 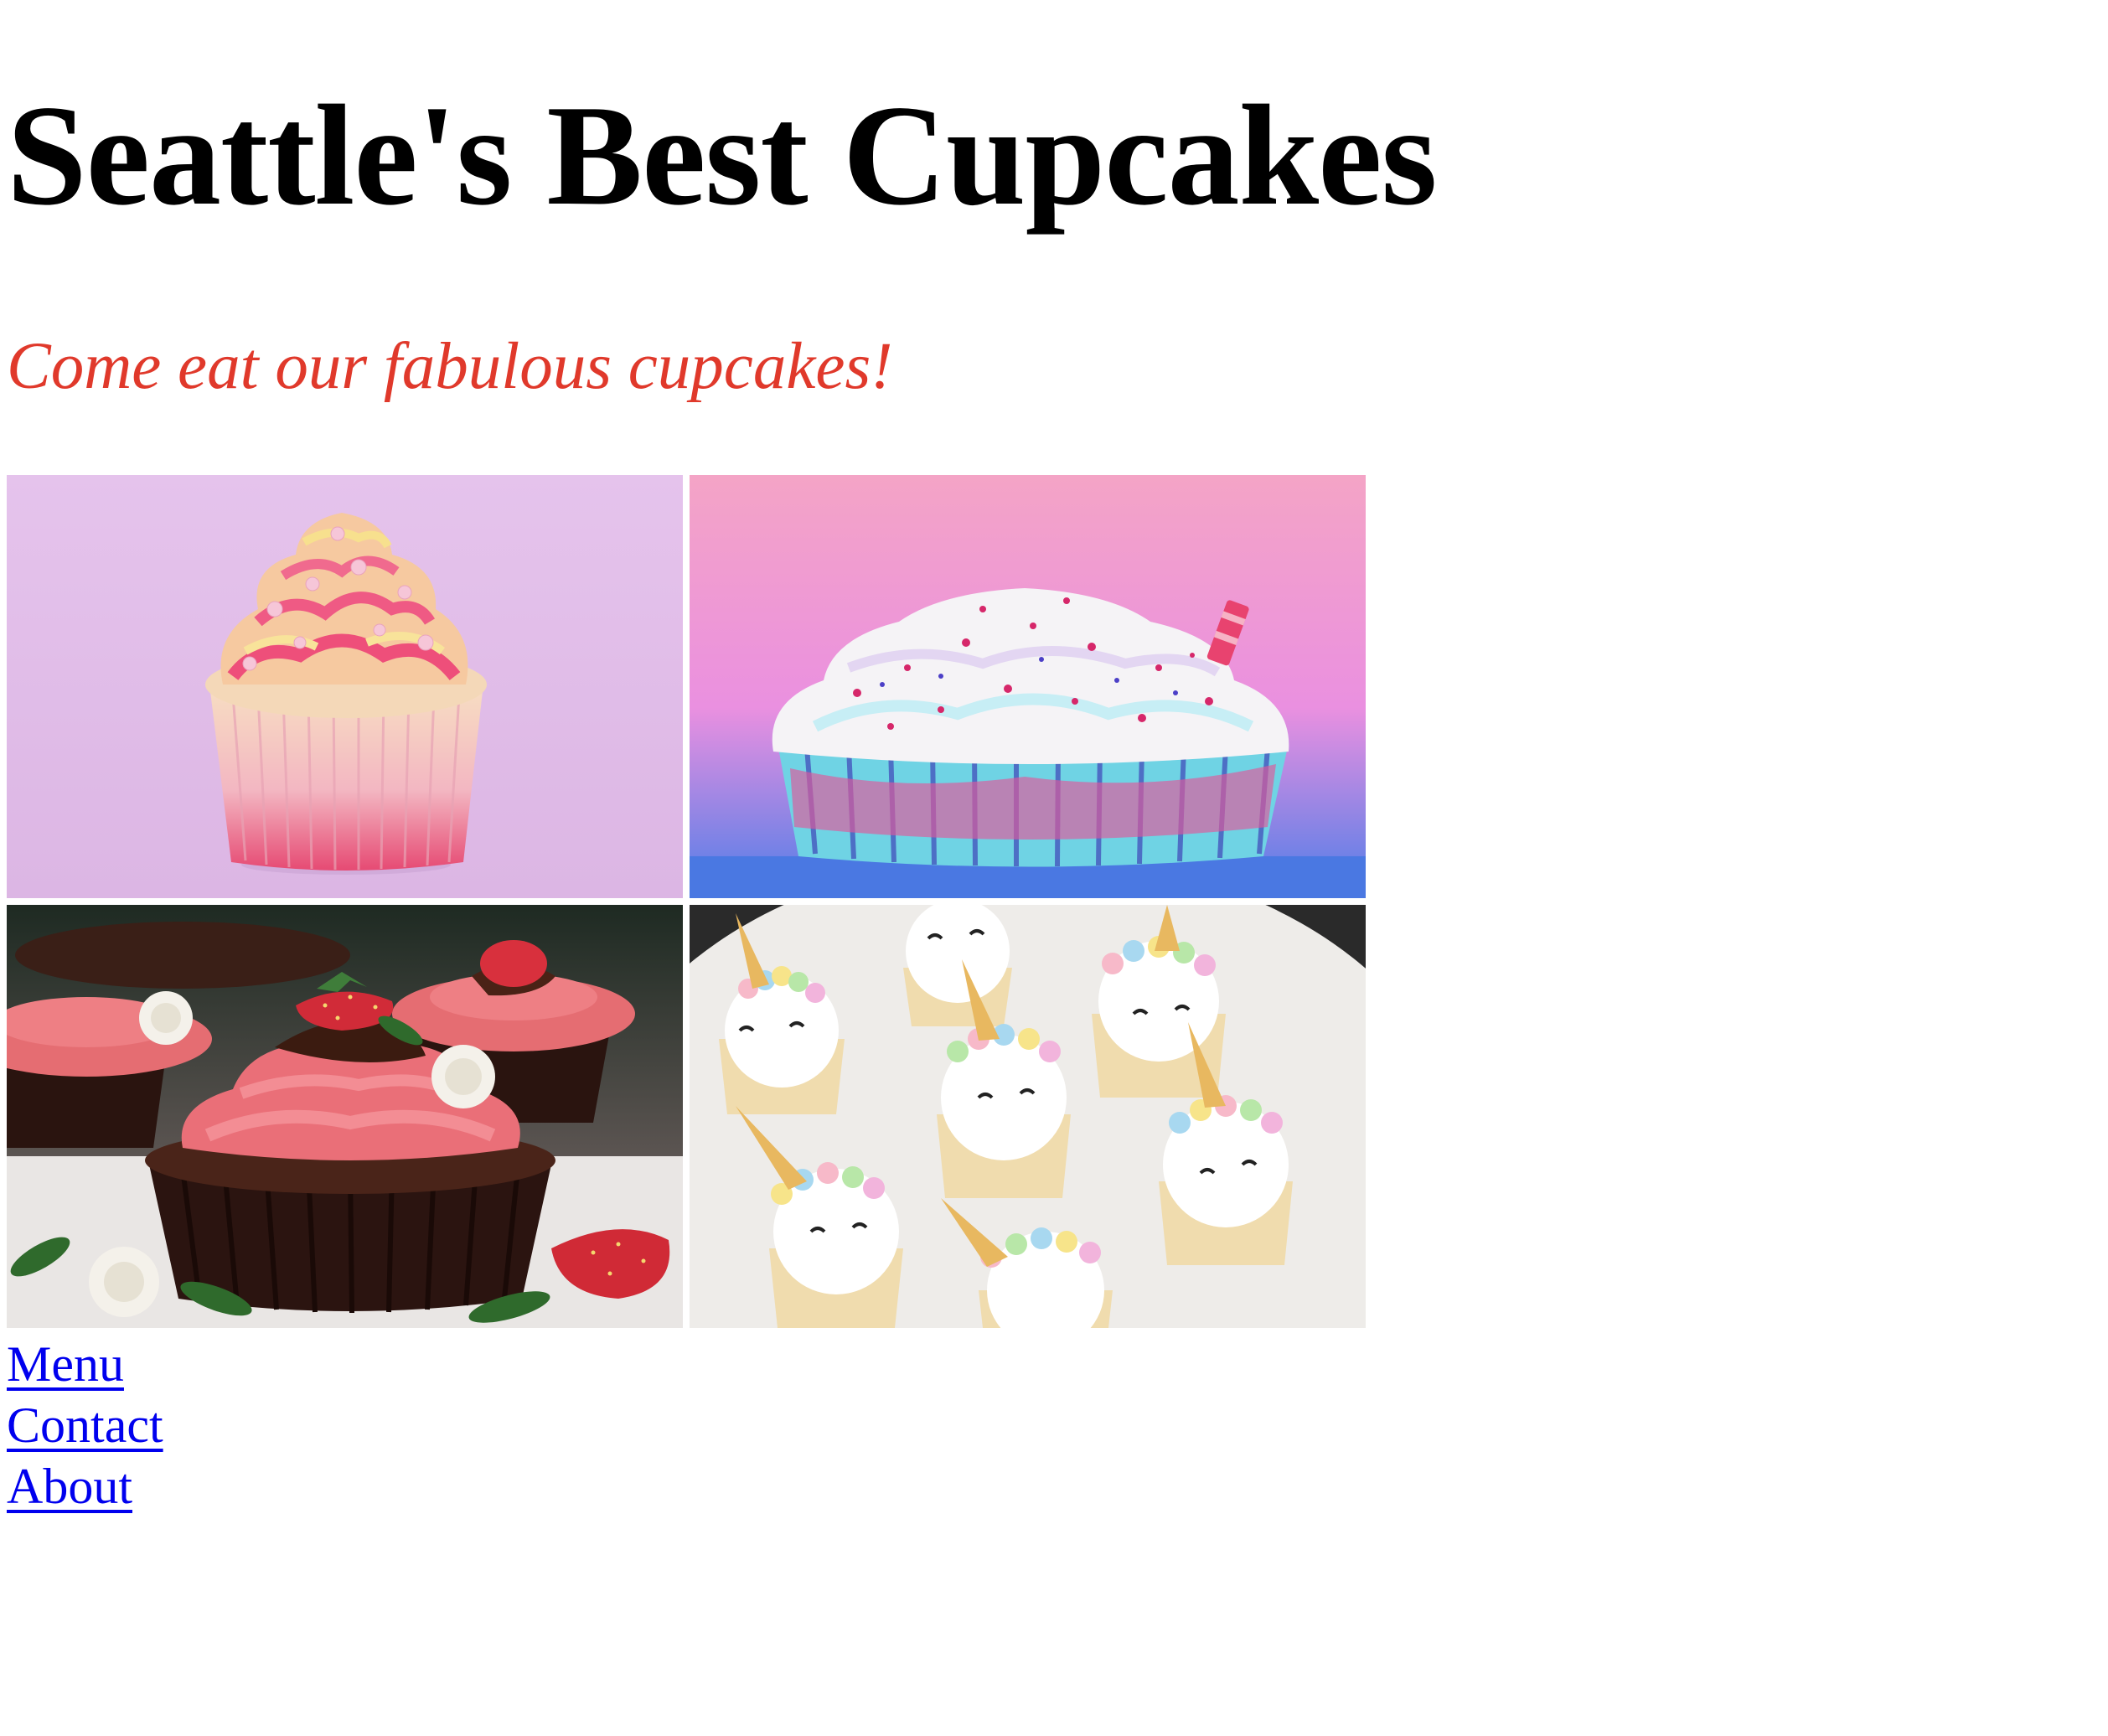 I want to click on cupcake-rainbow-sprinkles-photo, so click(x=1028, y=686).